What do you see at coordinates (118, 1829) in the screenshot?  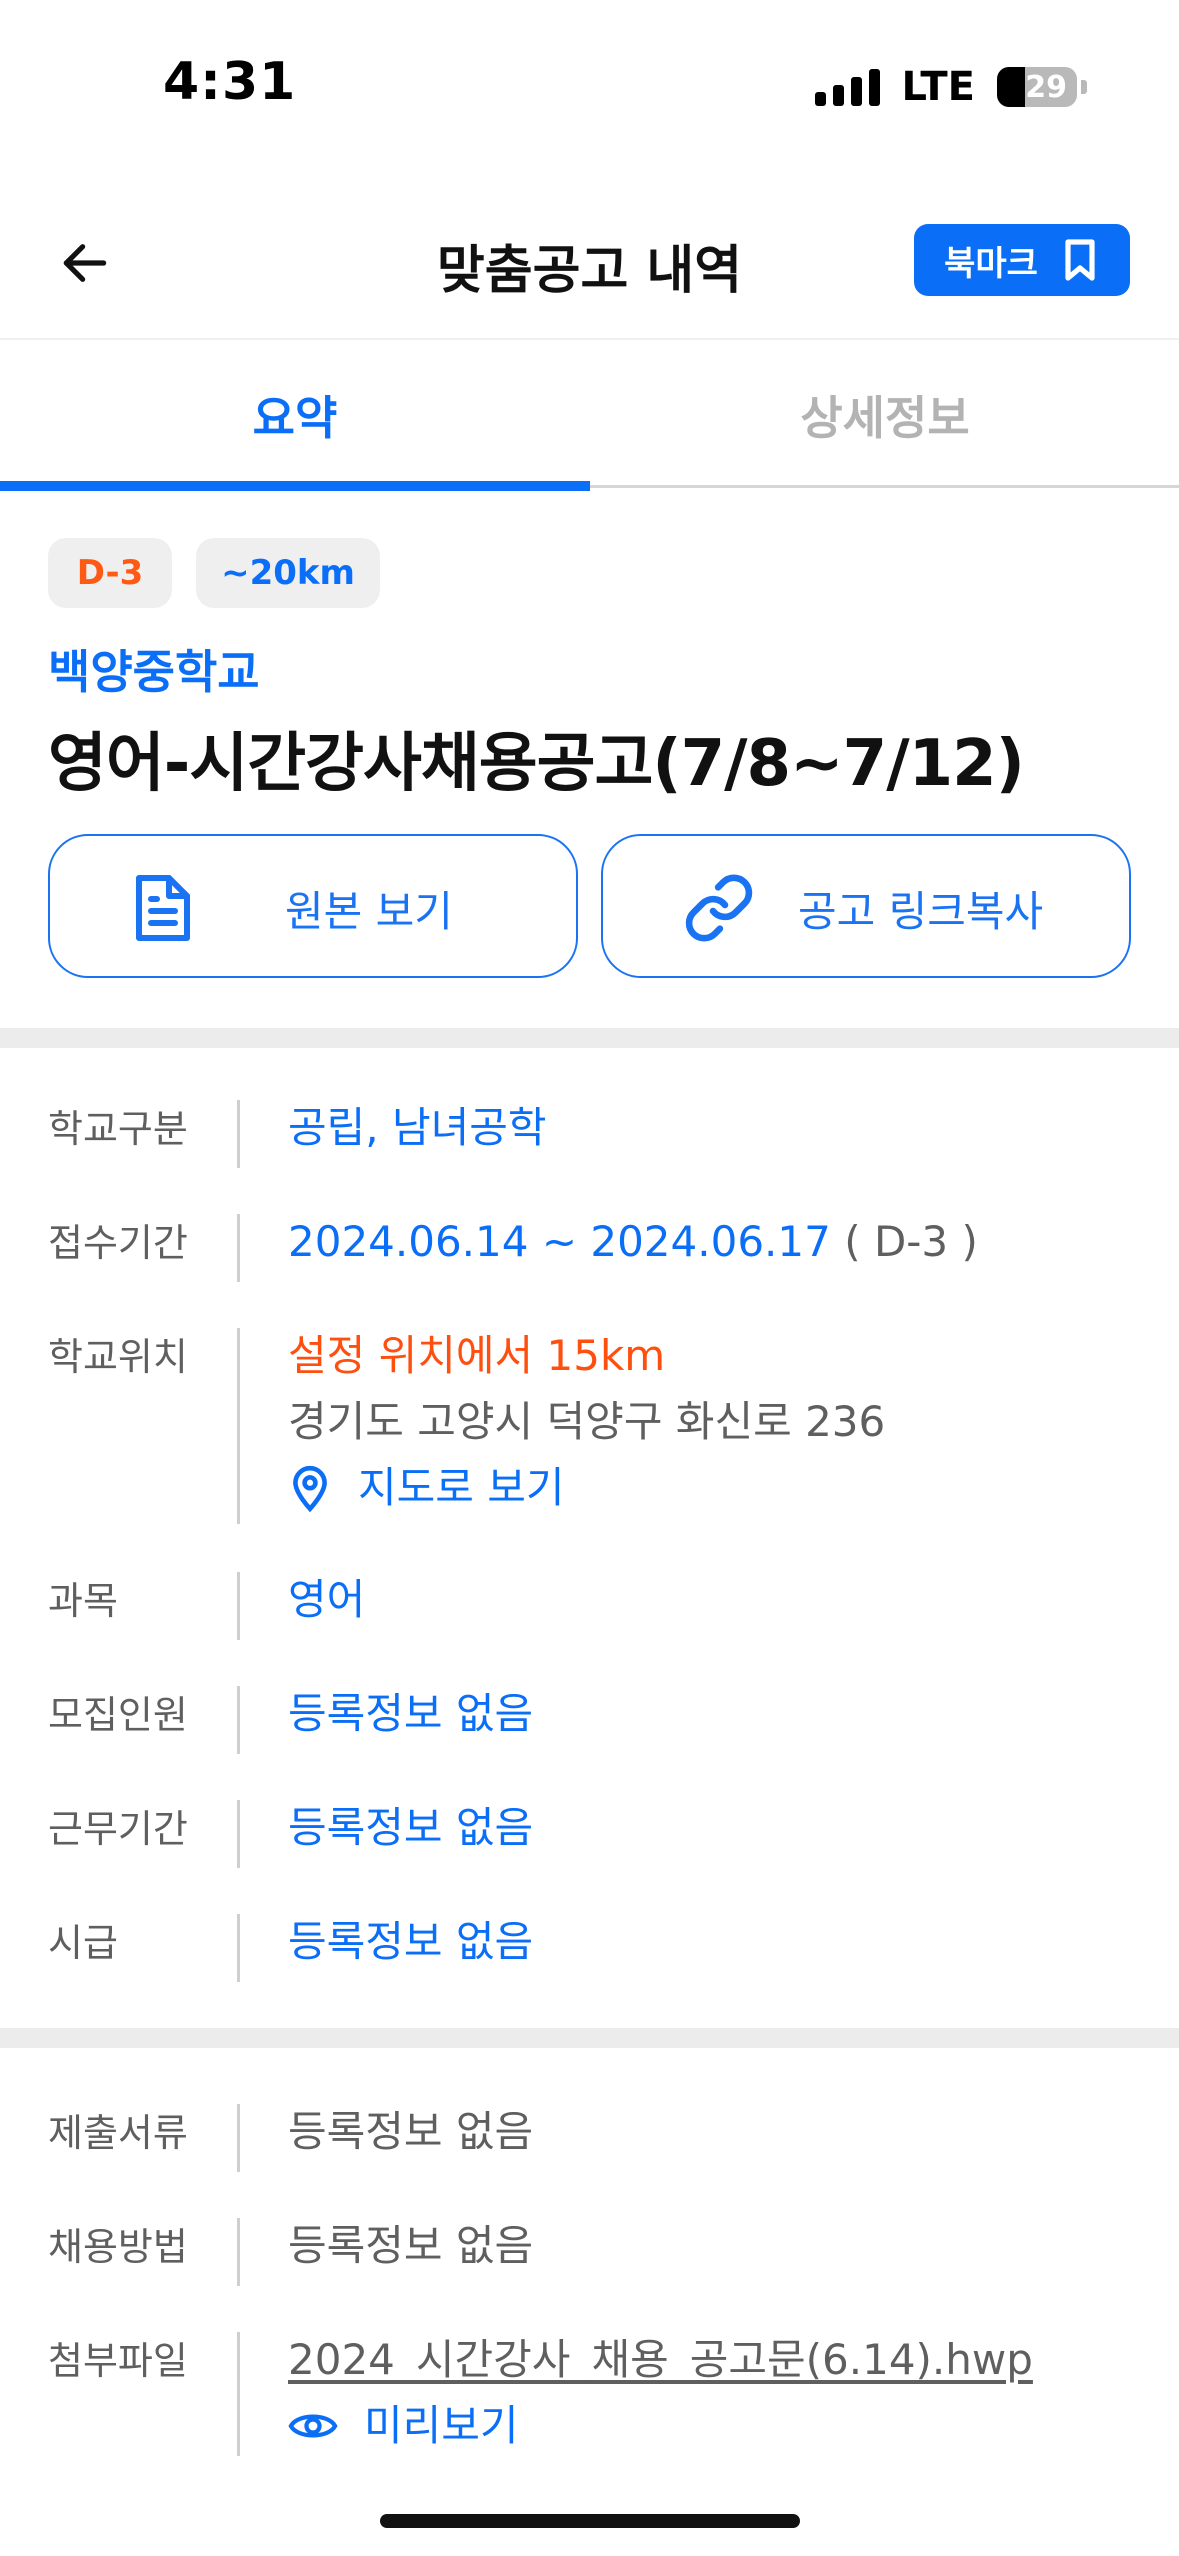 I see `row-label: 근무기간` at bounding box center [118, 1829].